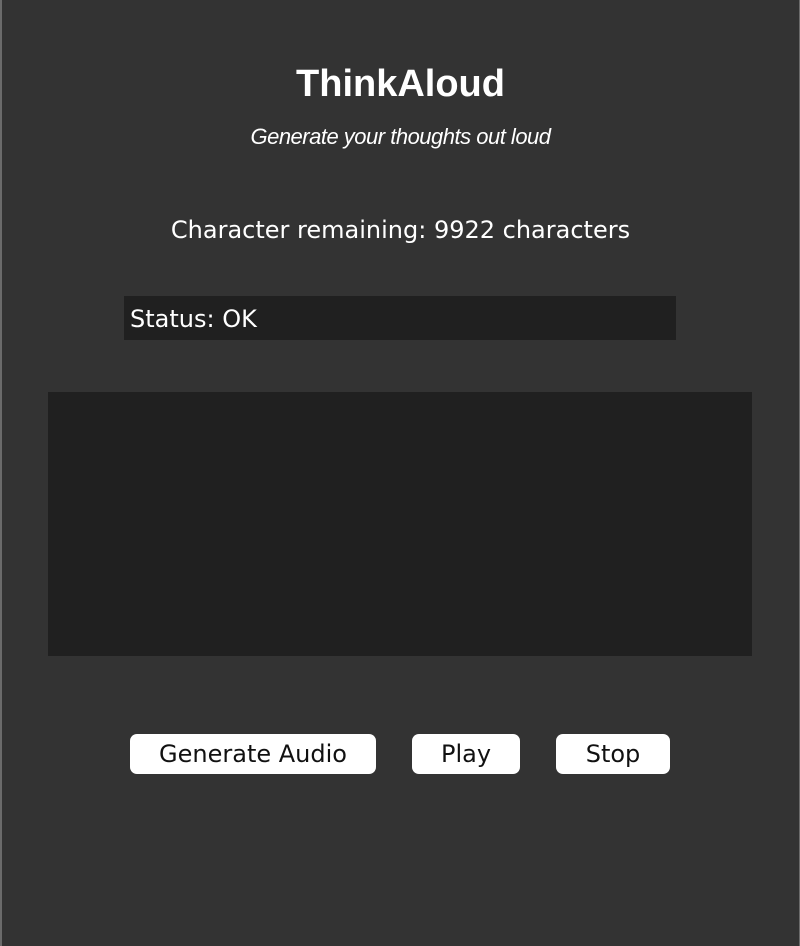 Image resolution: width=800 pixels, height=946 pixels. Describe the element at coordinates (400, 136) in the screenshot. I see `app-subtitle: Generate your thoughts out loud` at that location.